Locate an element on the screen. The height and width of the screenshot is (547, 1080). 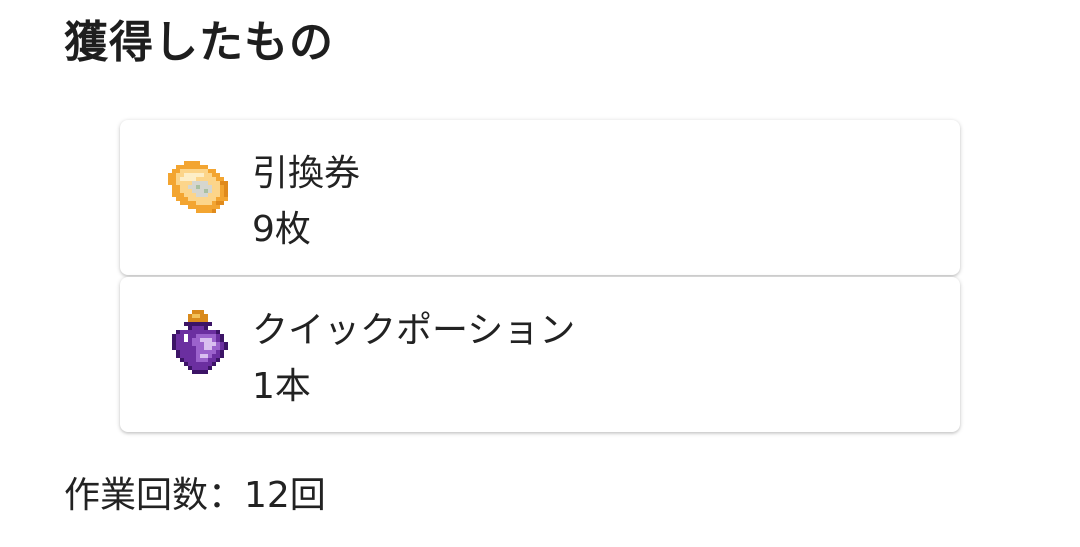
work-count-label: 作業回数：12回 is located at coordinates (195, 495).